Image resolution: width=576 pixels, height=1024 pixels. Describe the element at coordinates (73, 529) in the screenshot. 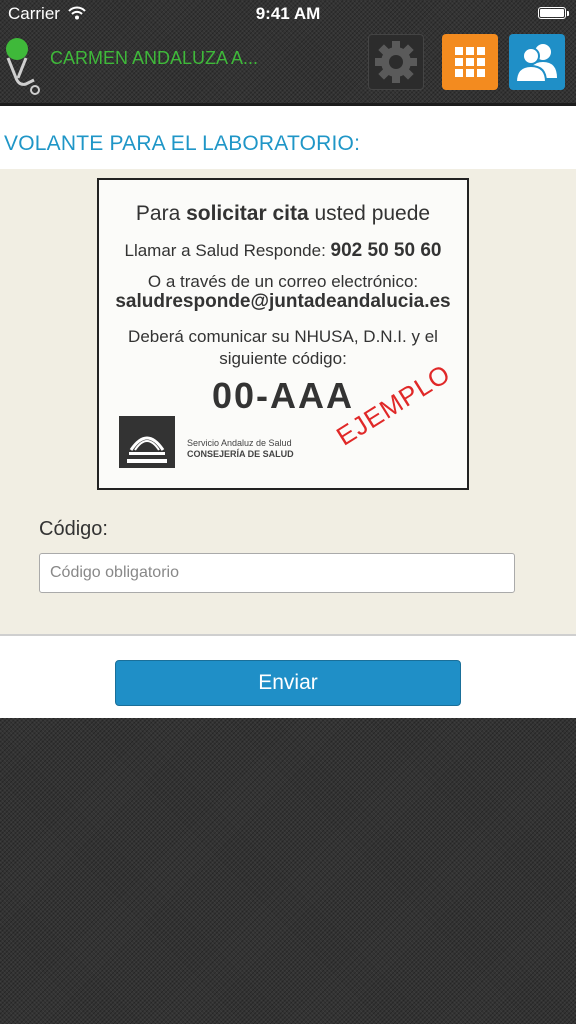

I see `code-label: Código:` at that location.